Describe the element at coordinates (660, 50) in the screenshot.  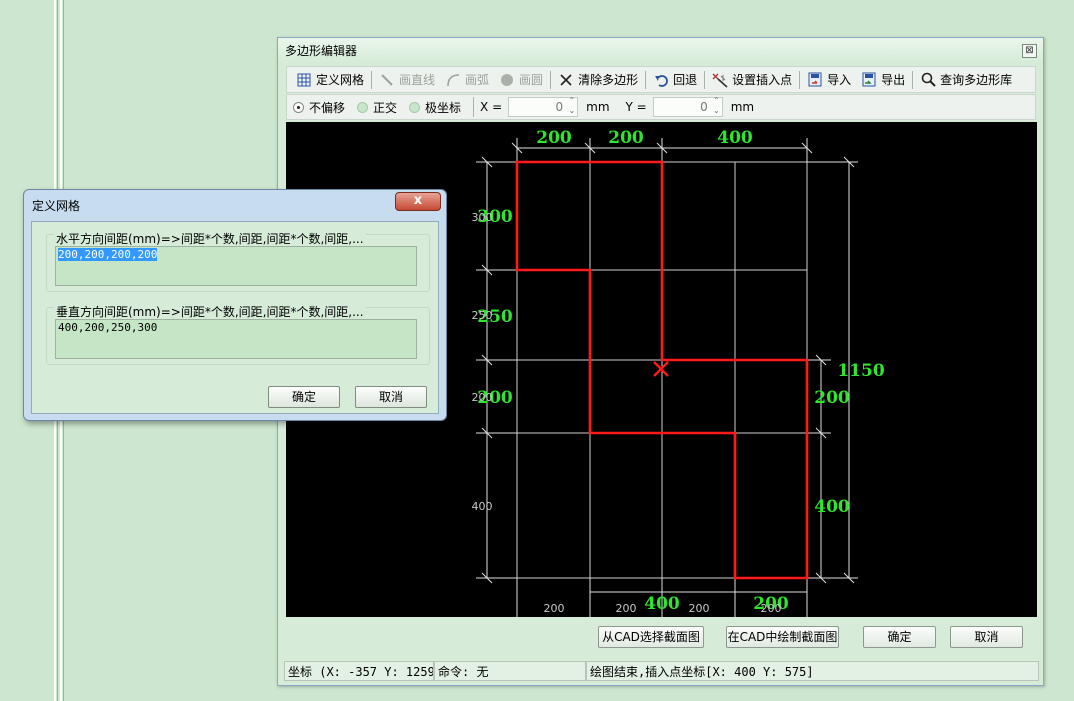
I see `window-titlebar: 多边形编辑器` at that location.